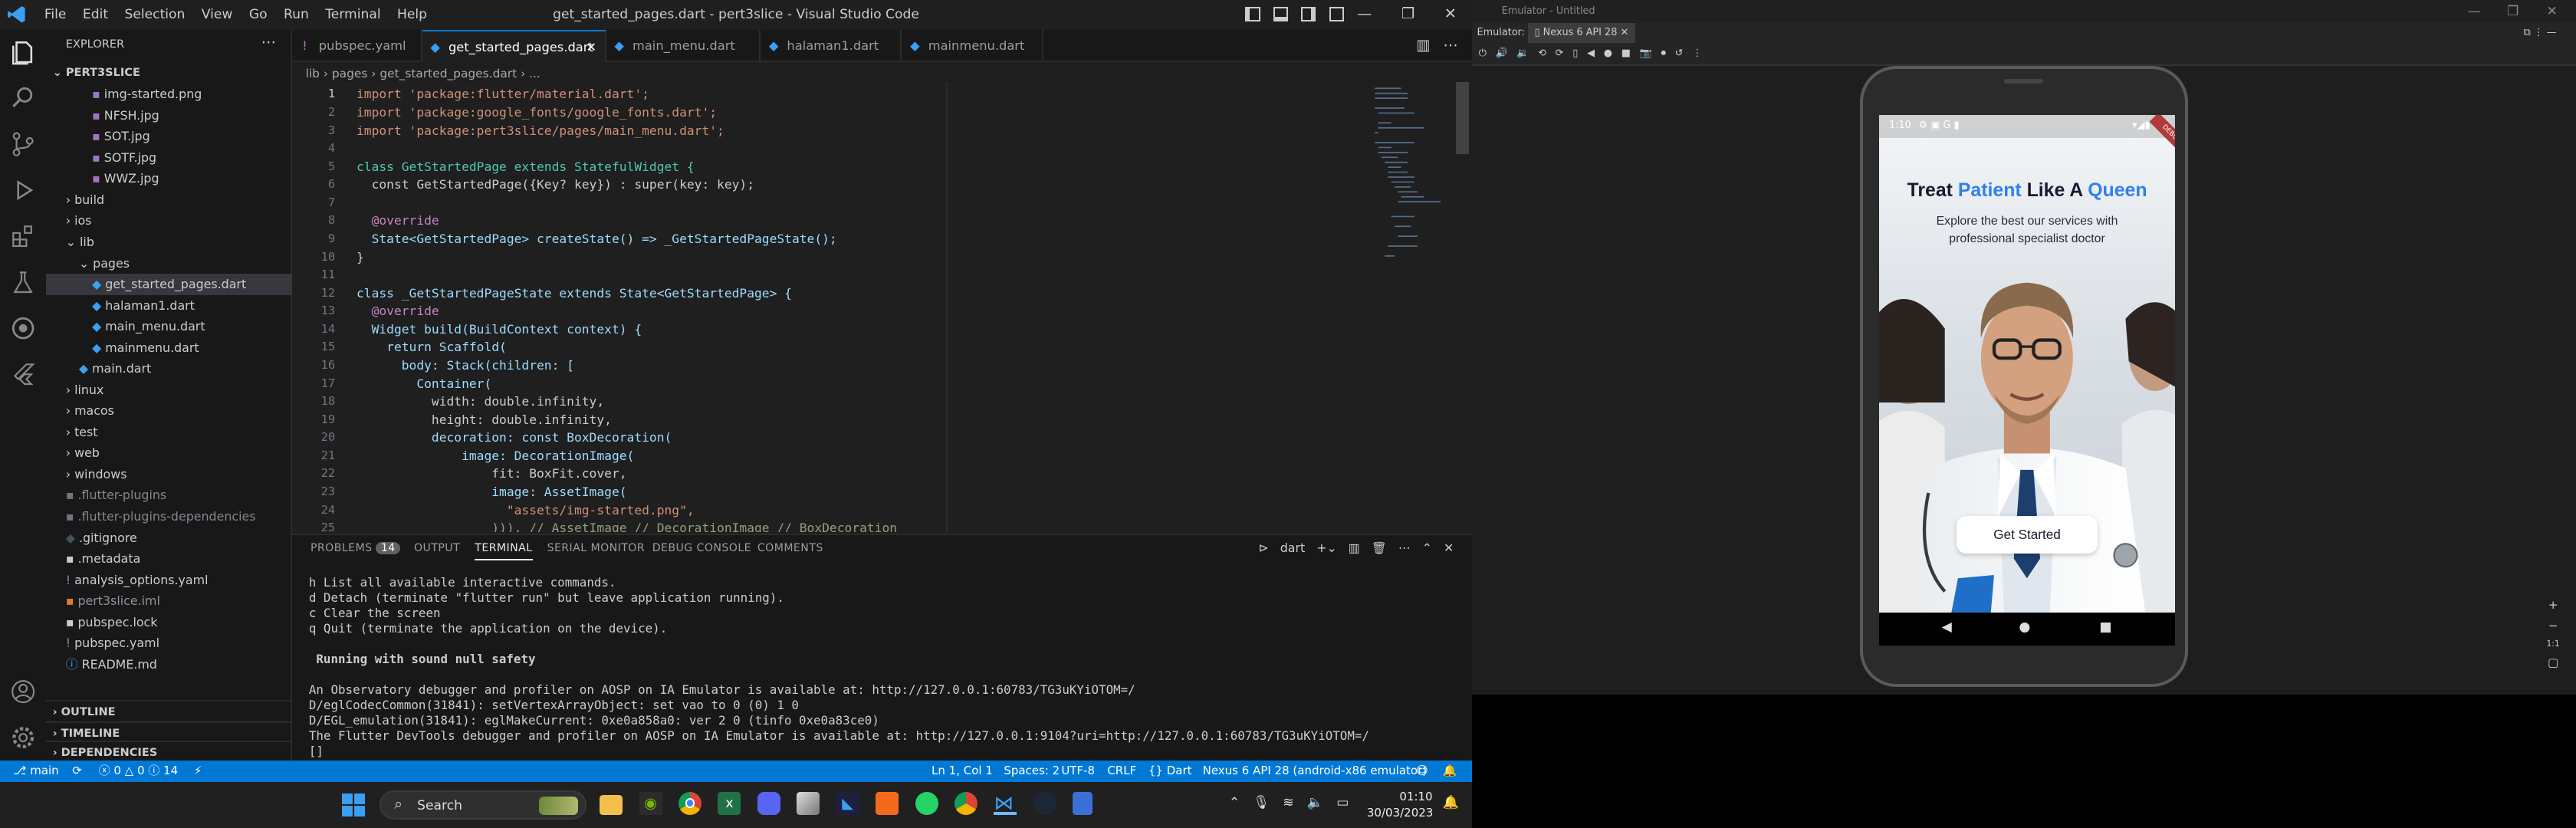 This screenshot has width=2576, height=828. What do you see at coordinates (831, 46) in the screenshot?
I see `tab-halaman1: ◆ halaman1.dart` at bounding box center [831, 46].